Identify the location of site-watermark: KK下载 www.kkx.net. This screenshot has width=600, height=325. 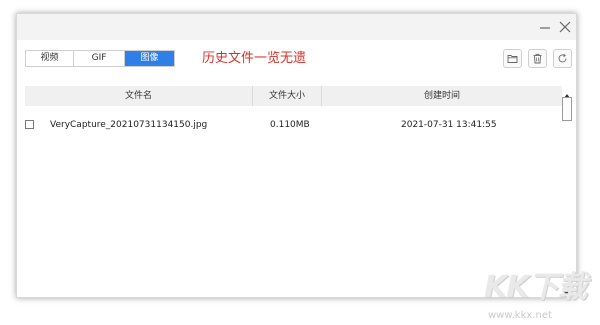
(538, 292).